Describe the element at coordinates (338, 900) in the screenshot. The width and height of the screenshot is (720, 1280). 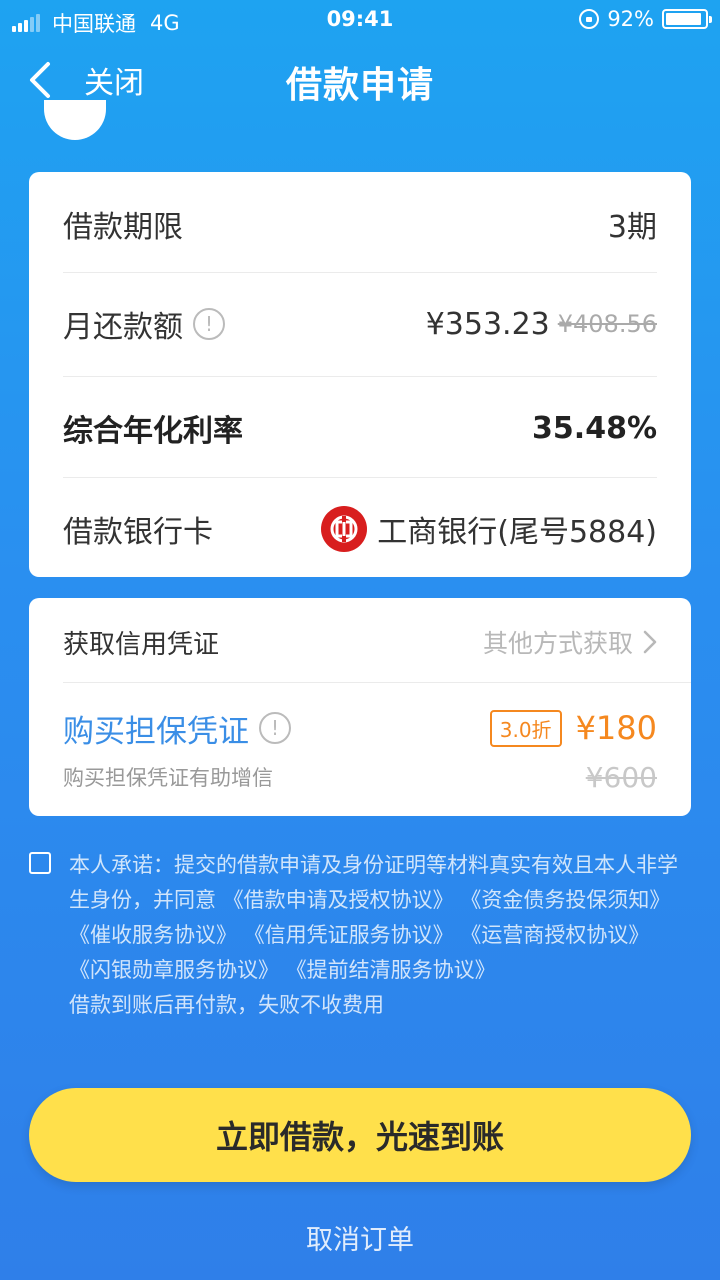
I see `agreement-doc-link: 《借款申请及授权协议》` at that location.